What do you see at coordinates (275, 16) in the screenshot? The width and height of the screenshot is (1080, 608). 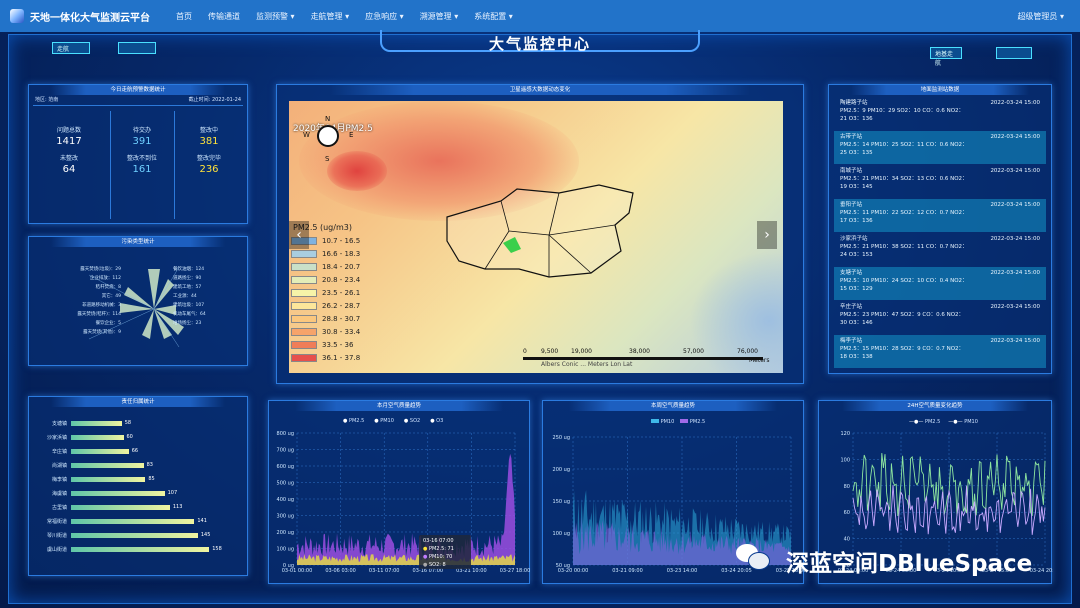 I see `nav-item-monitor: 监测预警 ▾` at bounding box center [275, 16].